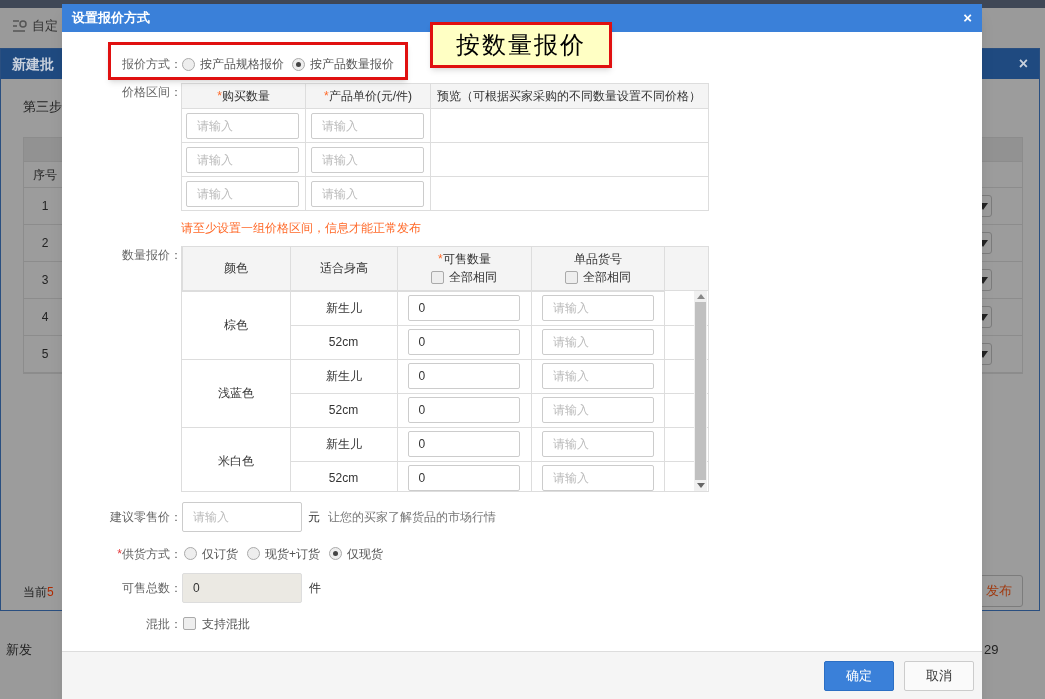 The width and height of the screenshot is (1045, 699). I want to click on scrollbar-thumb, so click(700, 390).